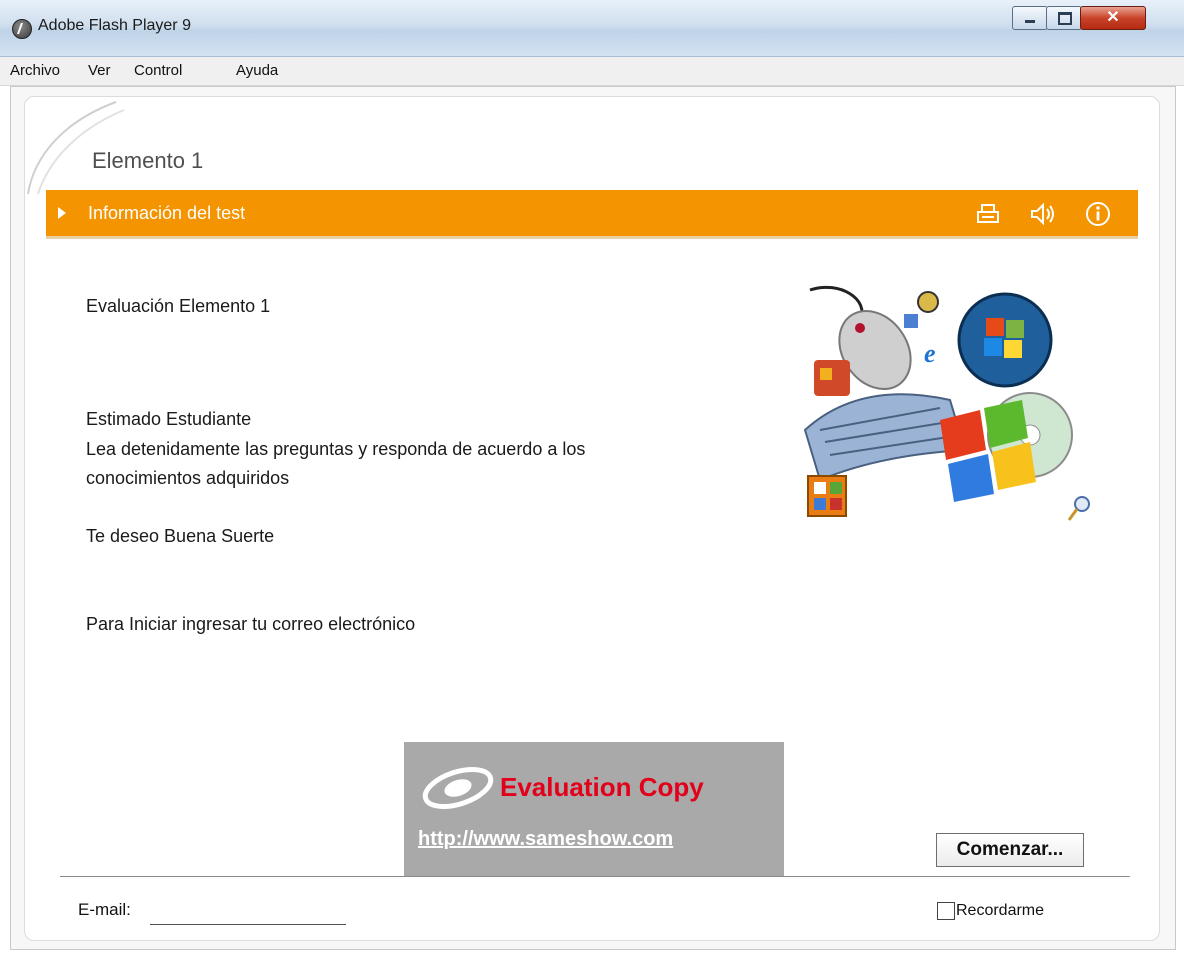  Describe the element at coordinates (1098, 214) in the screenshot. I see `info-icon` at that location.